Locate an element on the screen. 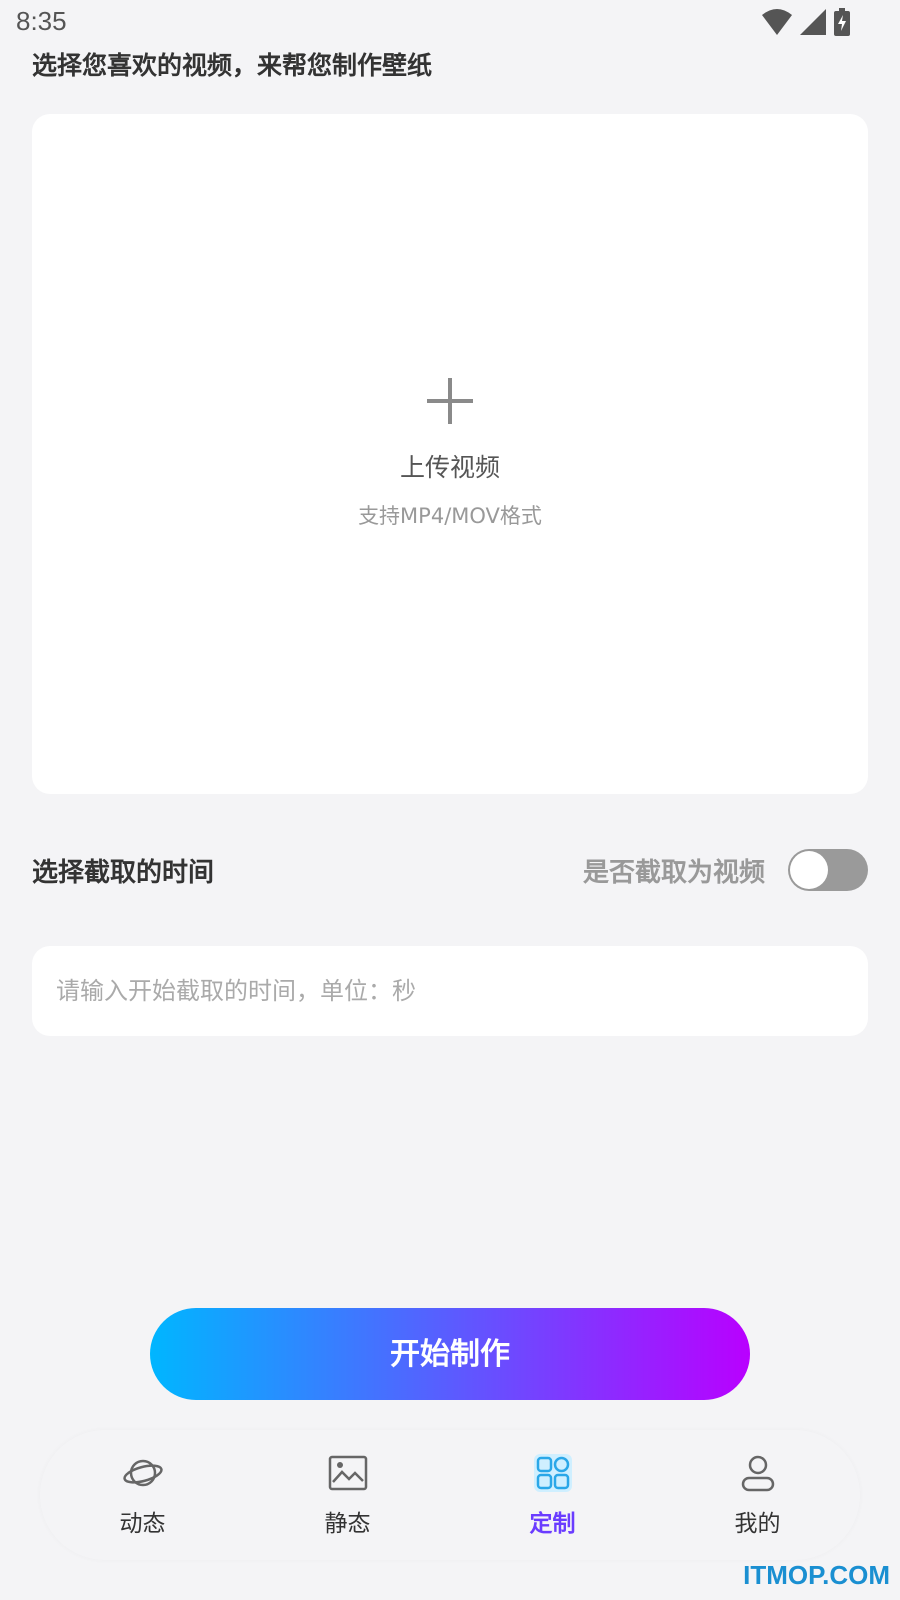  status-icons is located at coordinates (806, 22).